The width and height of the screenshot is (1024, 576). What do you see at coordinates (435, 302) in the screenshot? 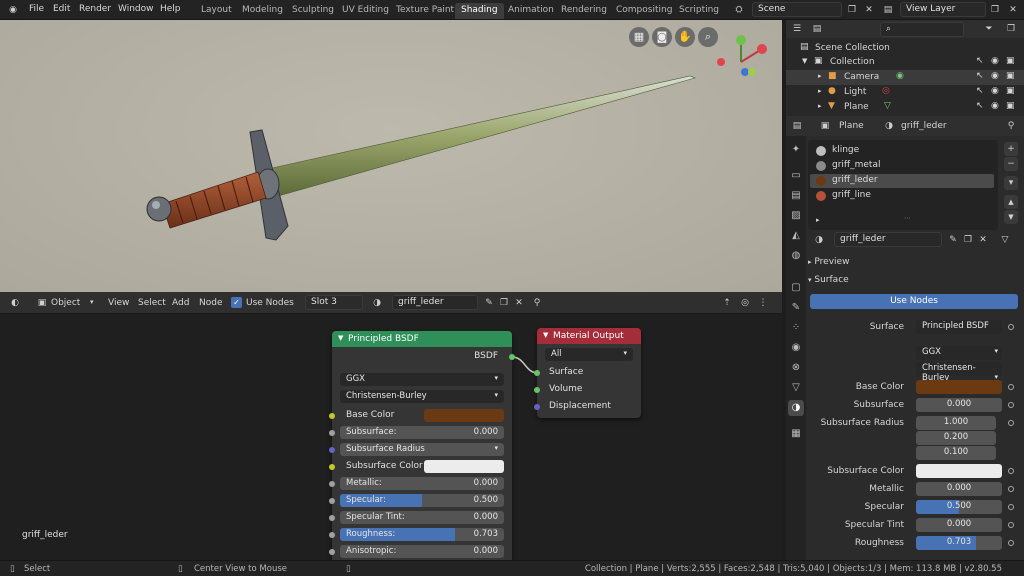
I see `material-name-field: griff_leder` at bounding box center [435, 302].